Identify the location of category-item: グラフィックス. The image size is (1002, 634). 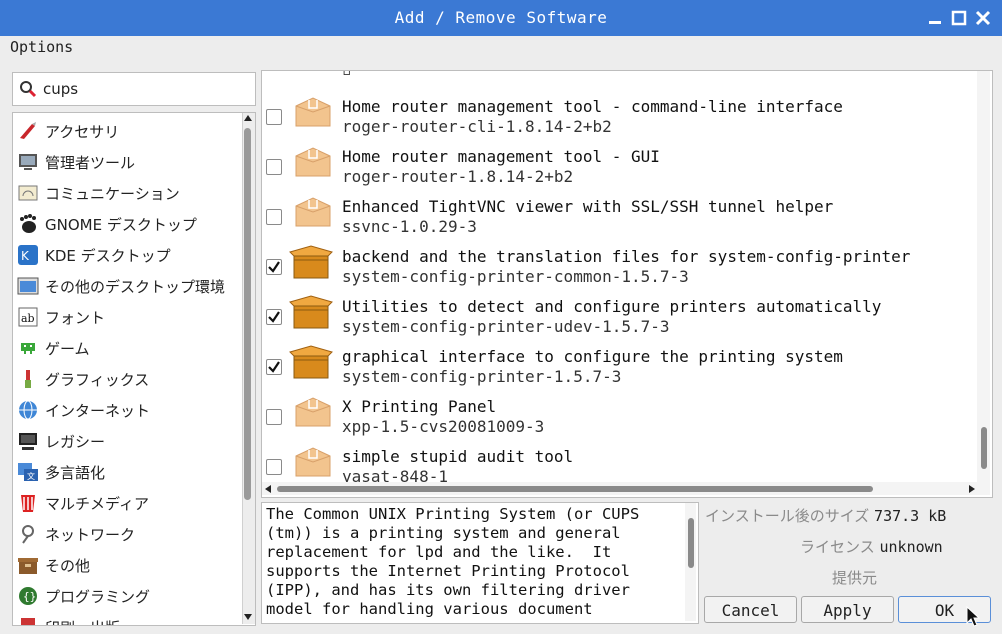
(127, 379).